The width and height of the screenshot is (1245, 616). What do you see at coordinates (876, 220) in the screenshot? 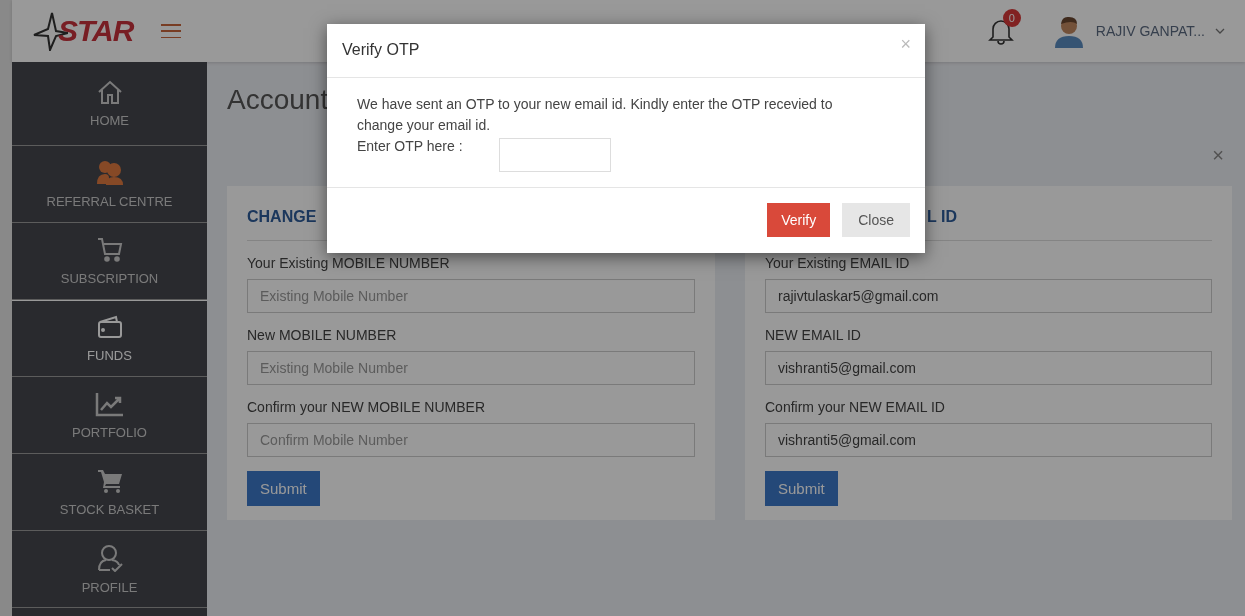
I see `close-button: Close` at bounding box center [876, 220].